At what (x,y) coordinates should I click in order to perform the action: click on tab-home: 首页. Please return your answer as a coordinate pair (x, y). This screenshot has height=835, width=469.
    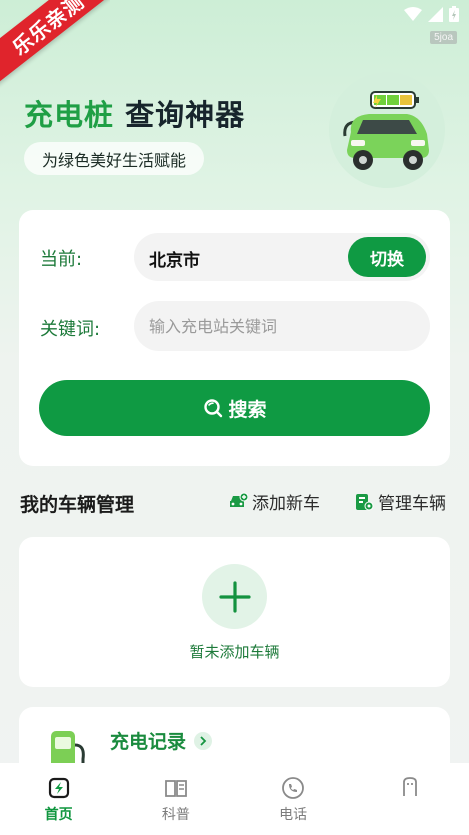
    Looking at the image, I should click on (58, 799).